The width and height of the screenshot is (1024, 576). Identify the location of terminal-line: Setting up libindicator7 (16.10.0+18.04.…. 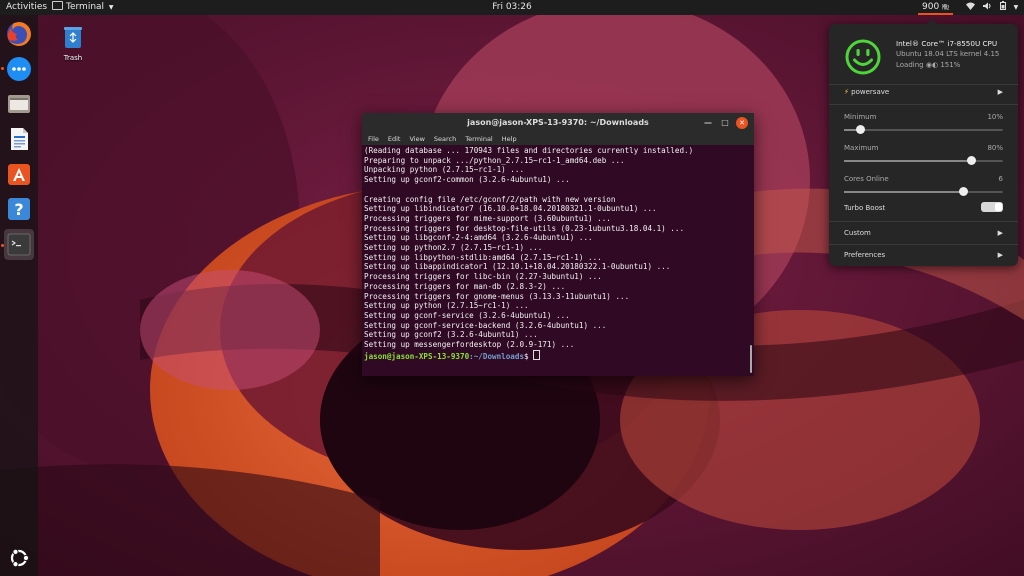
(510, 209).